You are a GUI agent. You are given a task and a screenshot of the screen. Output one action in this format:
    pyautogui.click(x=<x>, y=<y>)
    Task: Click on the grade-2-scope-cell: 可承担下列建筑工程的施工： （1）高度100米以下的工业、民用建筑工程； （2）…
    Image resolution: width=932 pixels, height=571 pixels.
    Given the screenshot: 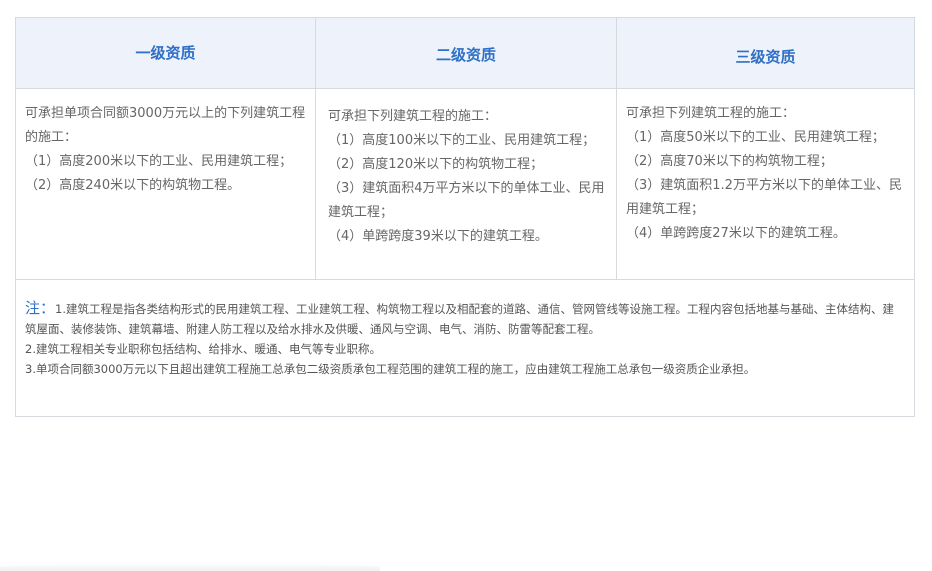 What is the action you would take?
    pyautogui.click(x=466, y=184)
    